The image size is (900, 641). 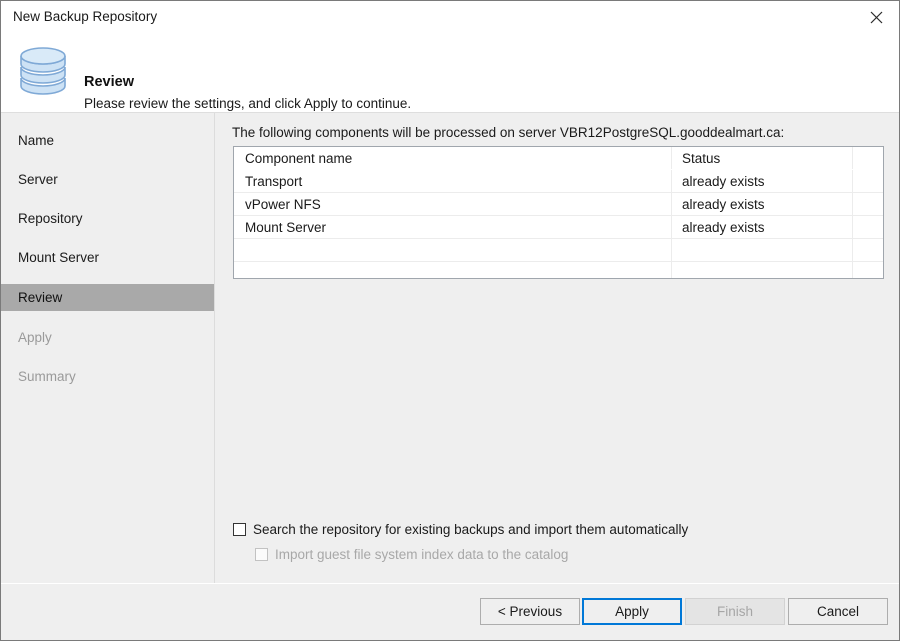 I want to click on dialog-footer: < Previous Apply Finish Cancel, so click(x=450, y=611).